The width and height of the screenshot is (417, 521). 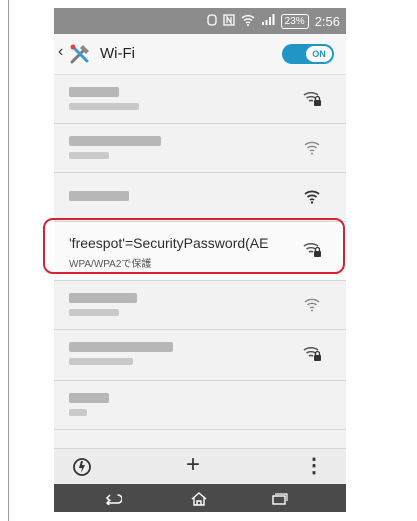 What do you see at coordinates (60, 52) in the screenshot?
I see `back-chevron-icon: ‹` at bounding box center [60, 52].